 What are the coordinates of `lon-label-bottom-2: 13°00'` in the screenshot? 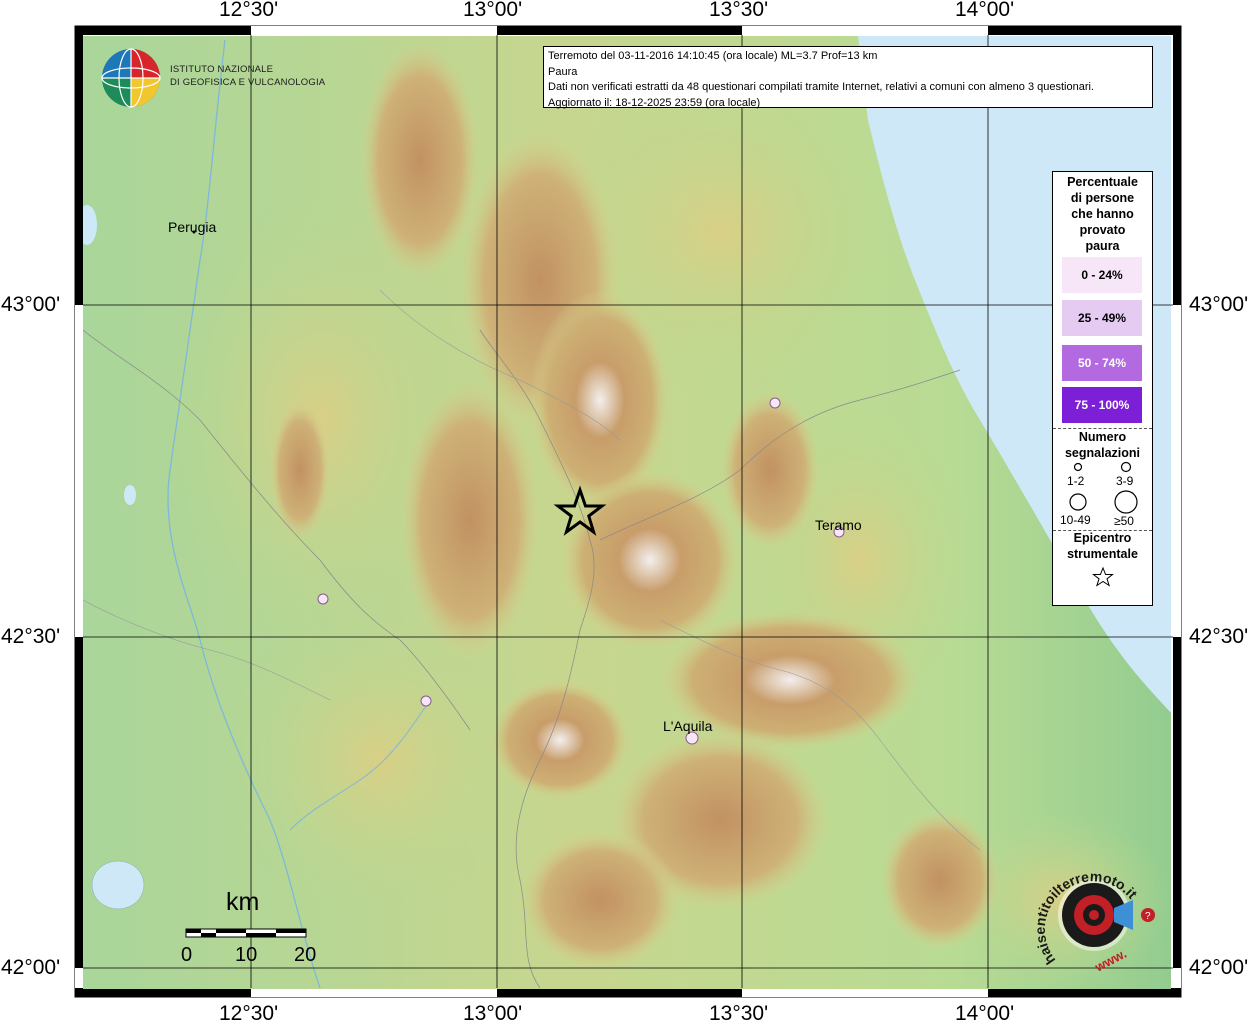 It's located at (493, 1013).